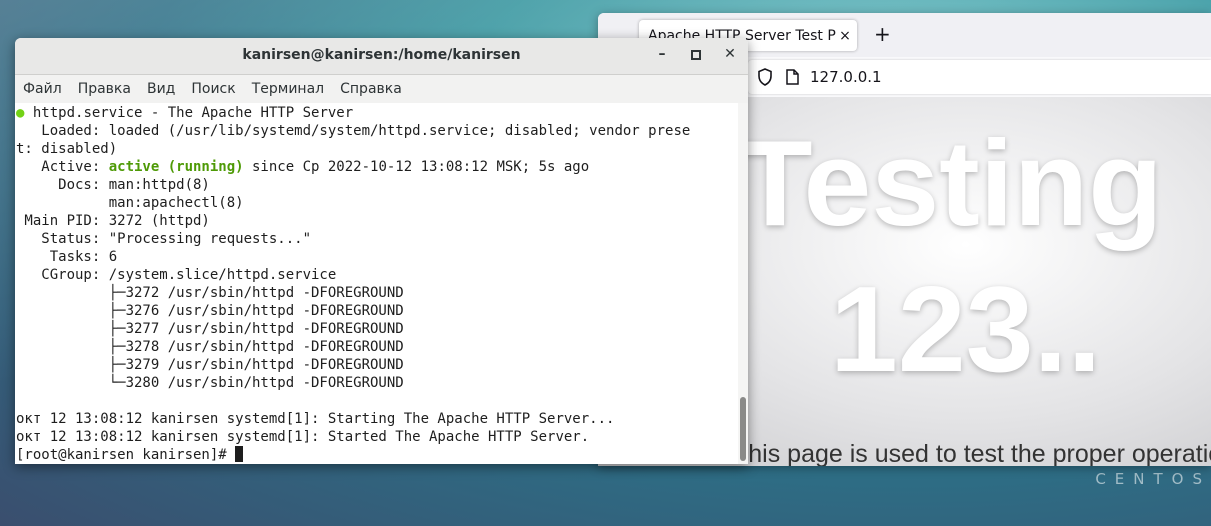  What do you see at coordinates (130, 203) in the screenshot?
I see `terminal-line: man:apachectl(8)` at bounding box center [130, 203].